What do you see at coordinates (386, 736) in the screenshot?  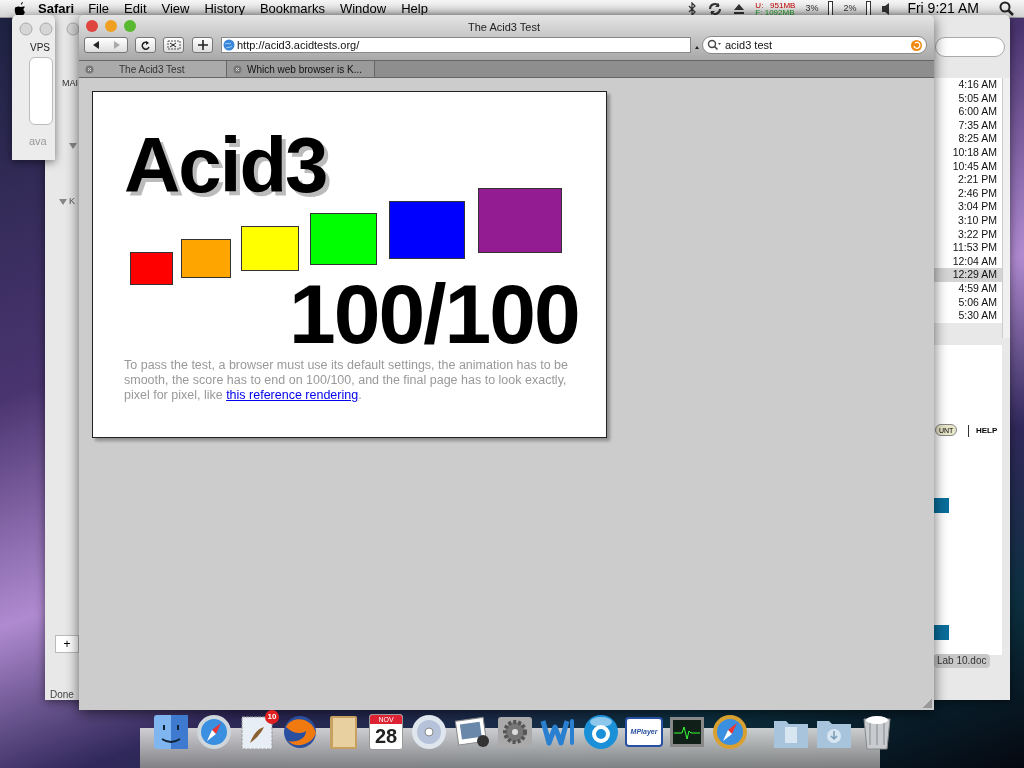 I see `calendar-day: 28` at bounding box center [386, 736].